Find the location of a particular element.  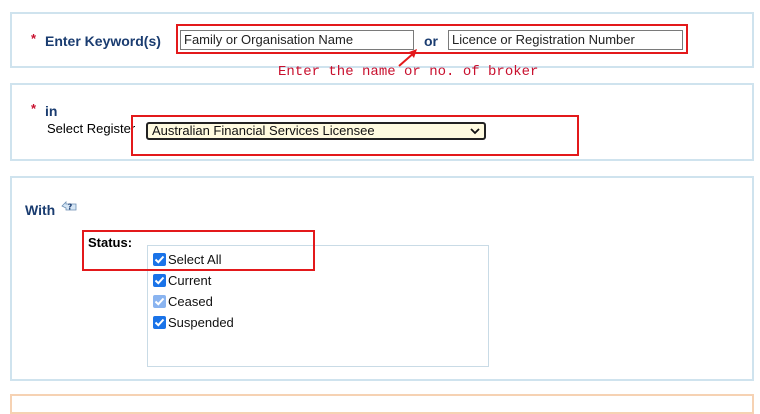

keyword-highlight-box is located at coordinates (432, 39).